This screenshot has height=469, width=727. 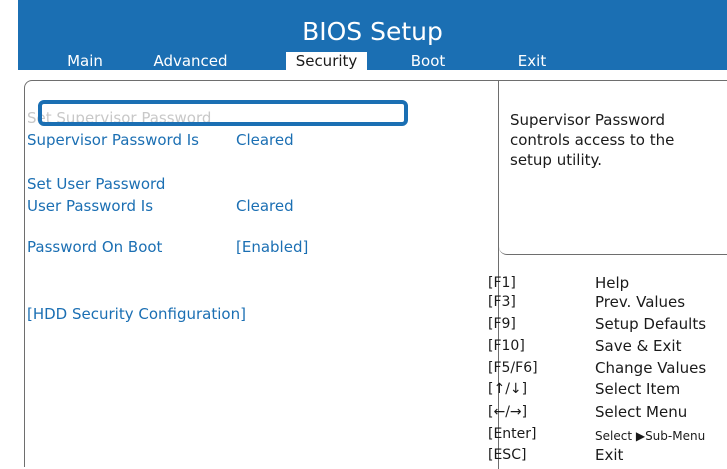 I want to click on key-f9-desc: Setup Defaults, so click(x=651, y=324).